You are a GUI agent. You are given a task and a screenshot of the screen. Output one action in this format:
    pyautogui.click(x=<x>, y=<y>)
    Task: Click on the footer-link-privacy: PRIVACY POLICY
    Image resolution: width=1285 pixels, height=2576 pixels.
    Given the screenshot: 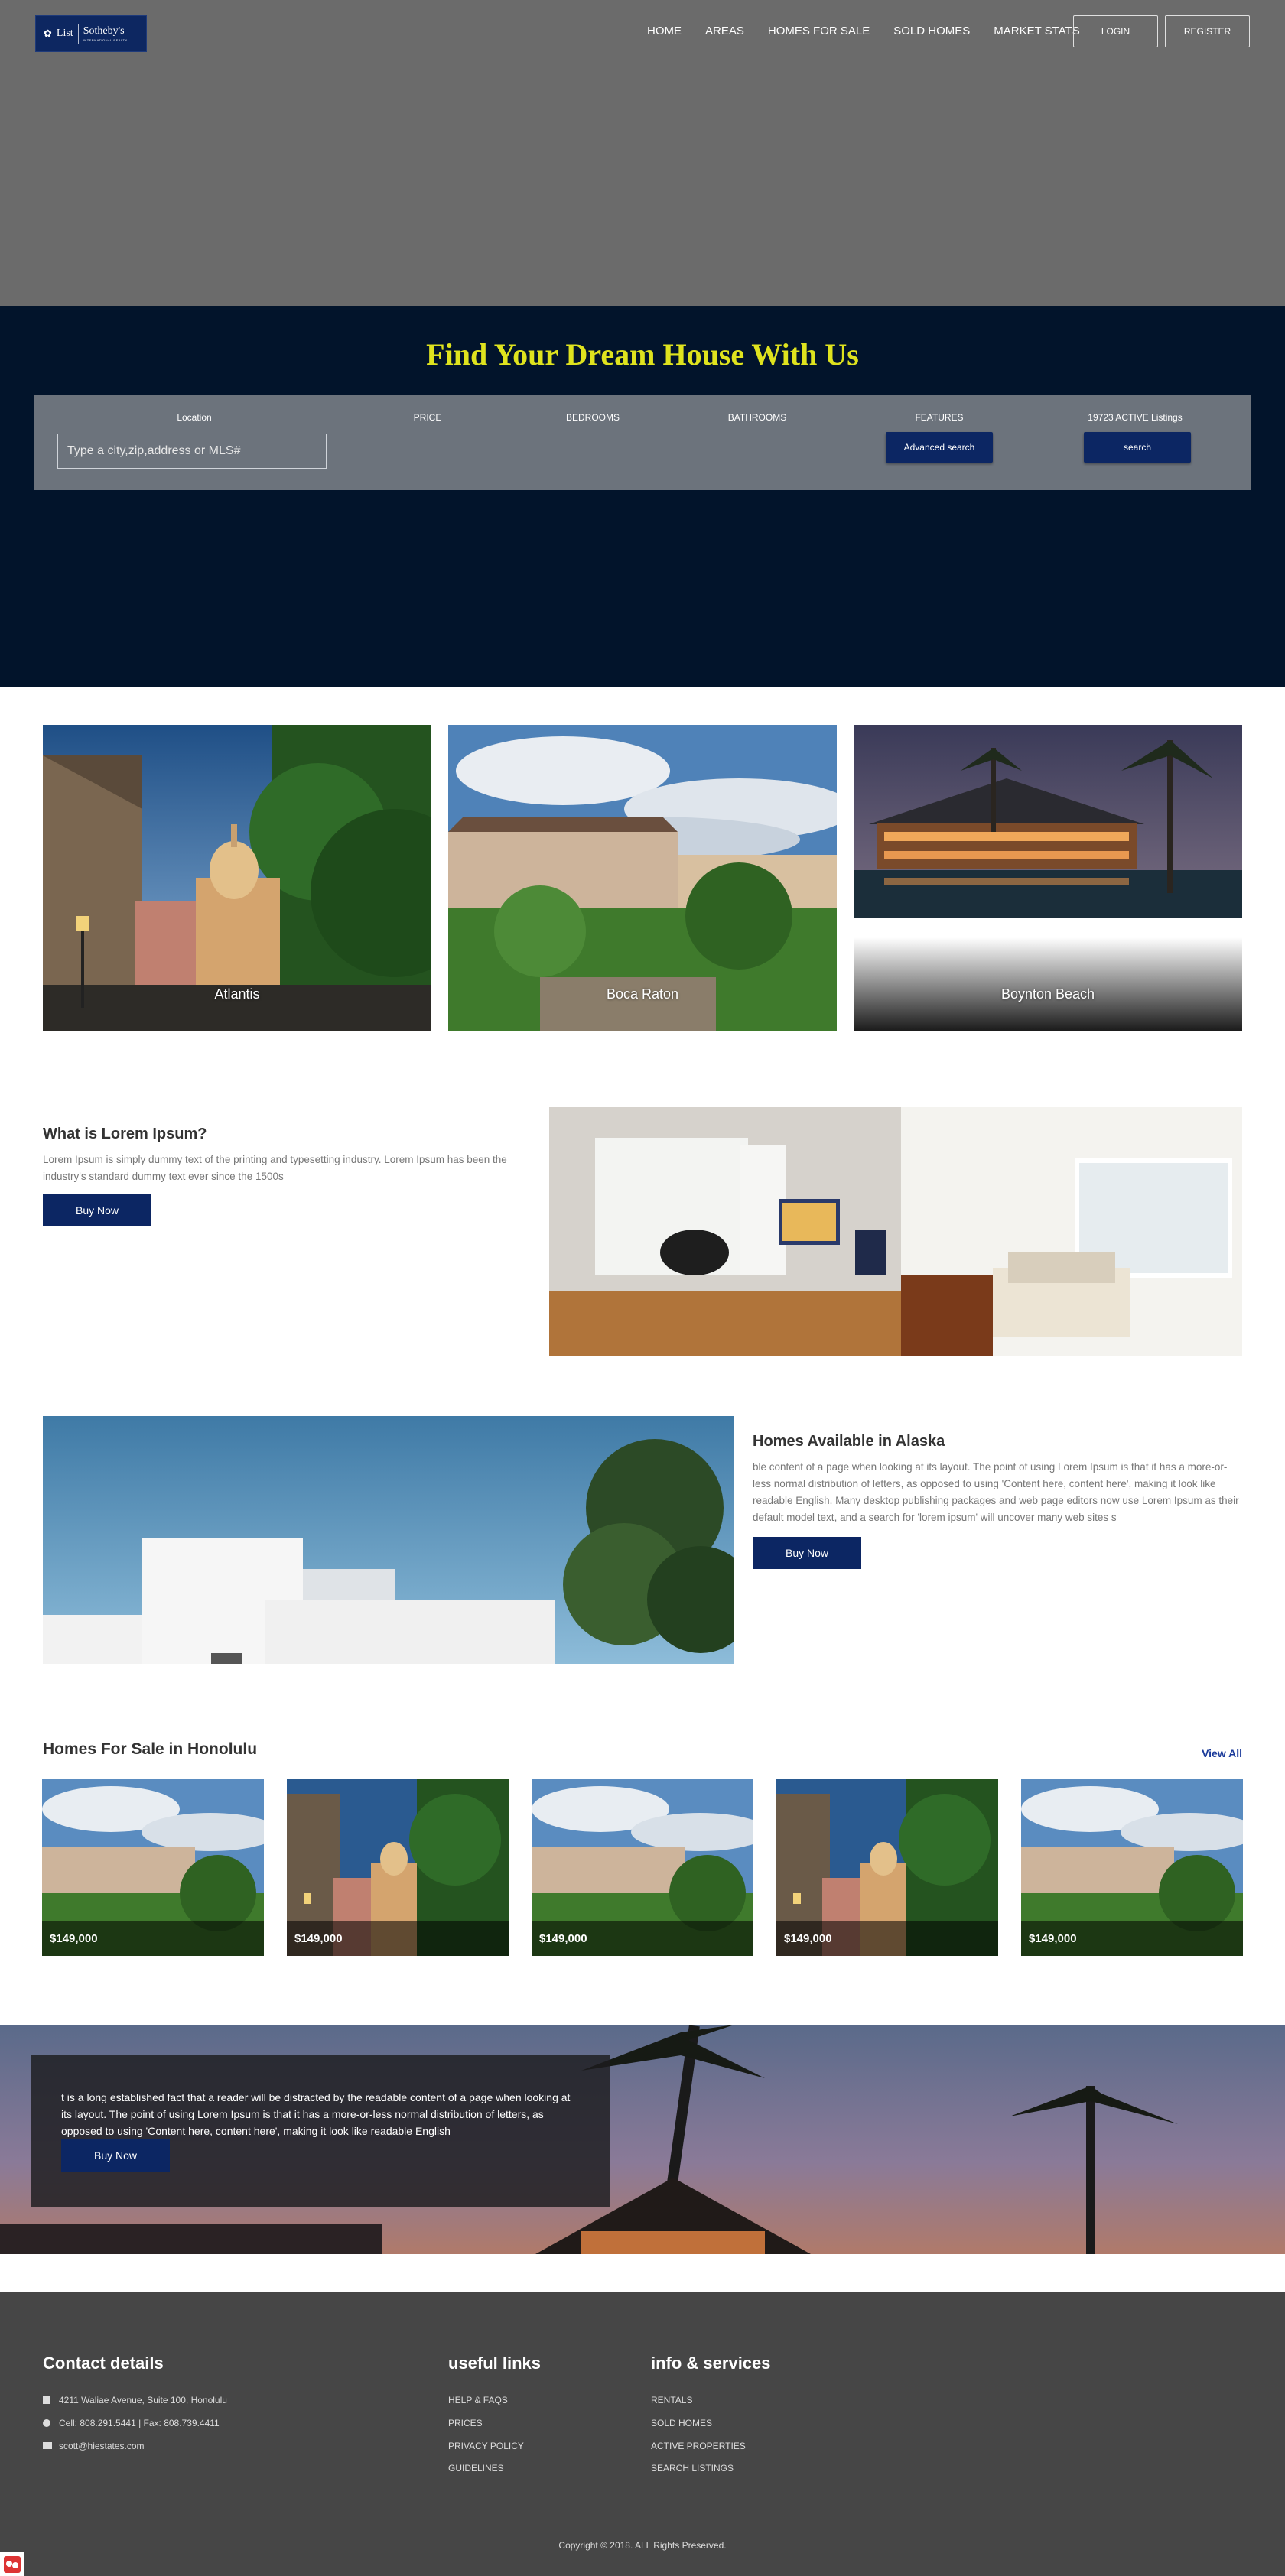 What is the action you would take?
    pyautogui.click(x=486, y=2446)
    